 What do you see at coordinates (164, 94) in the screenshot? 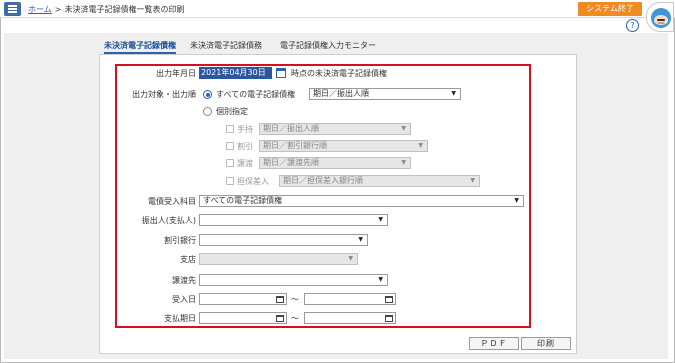
I see `output-target-label: 出力対象・出力順` at bounding box center [164, 94].